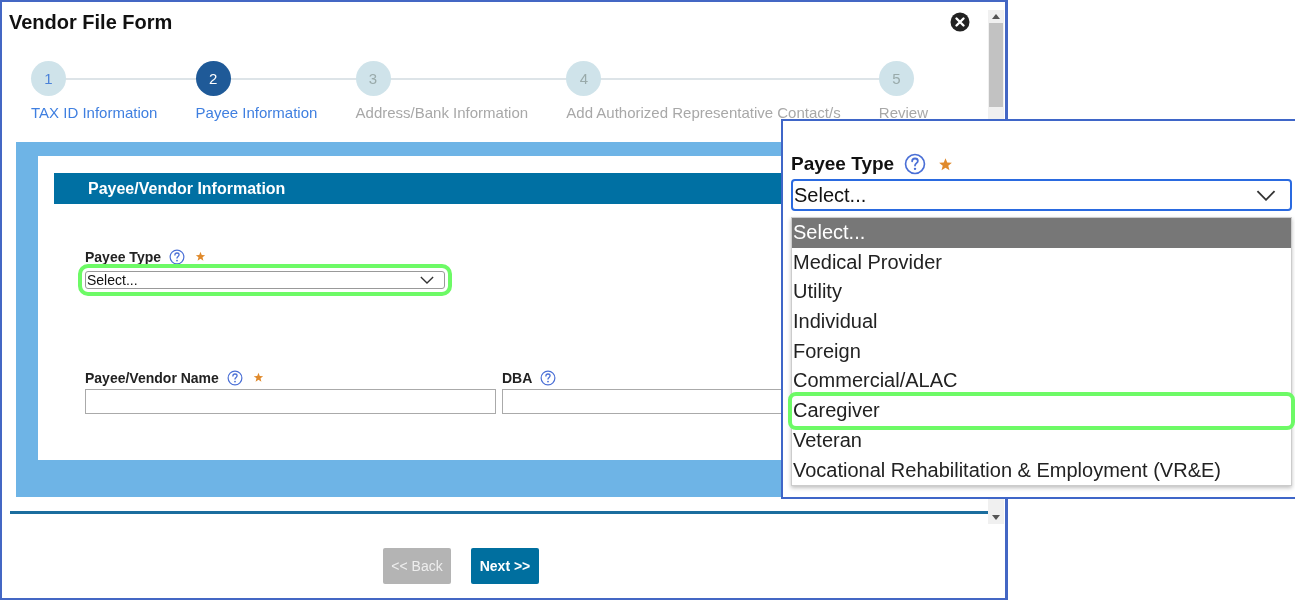 The width and height of the screenshot is (1295, 600). I want to click on step-label: Payee Information, so click(256, 112).